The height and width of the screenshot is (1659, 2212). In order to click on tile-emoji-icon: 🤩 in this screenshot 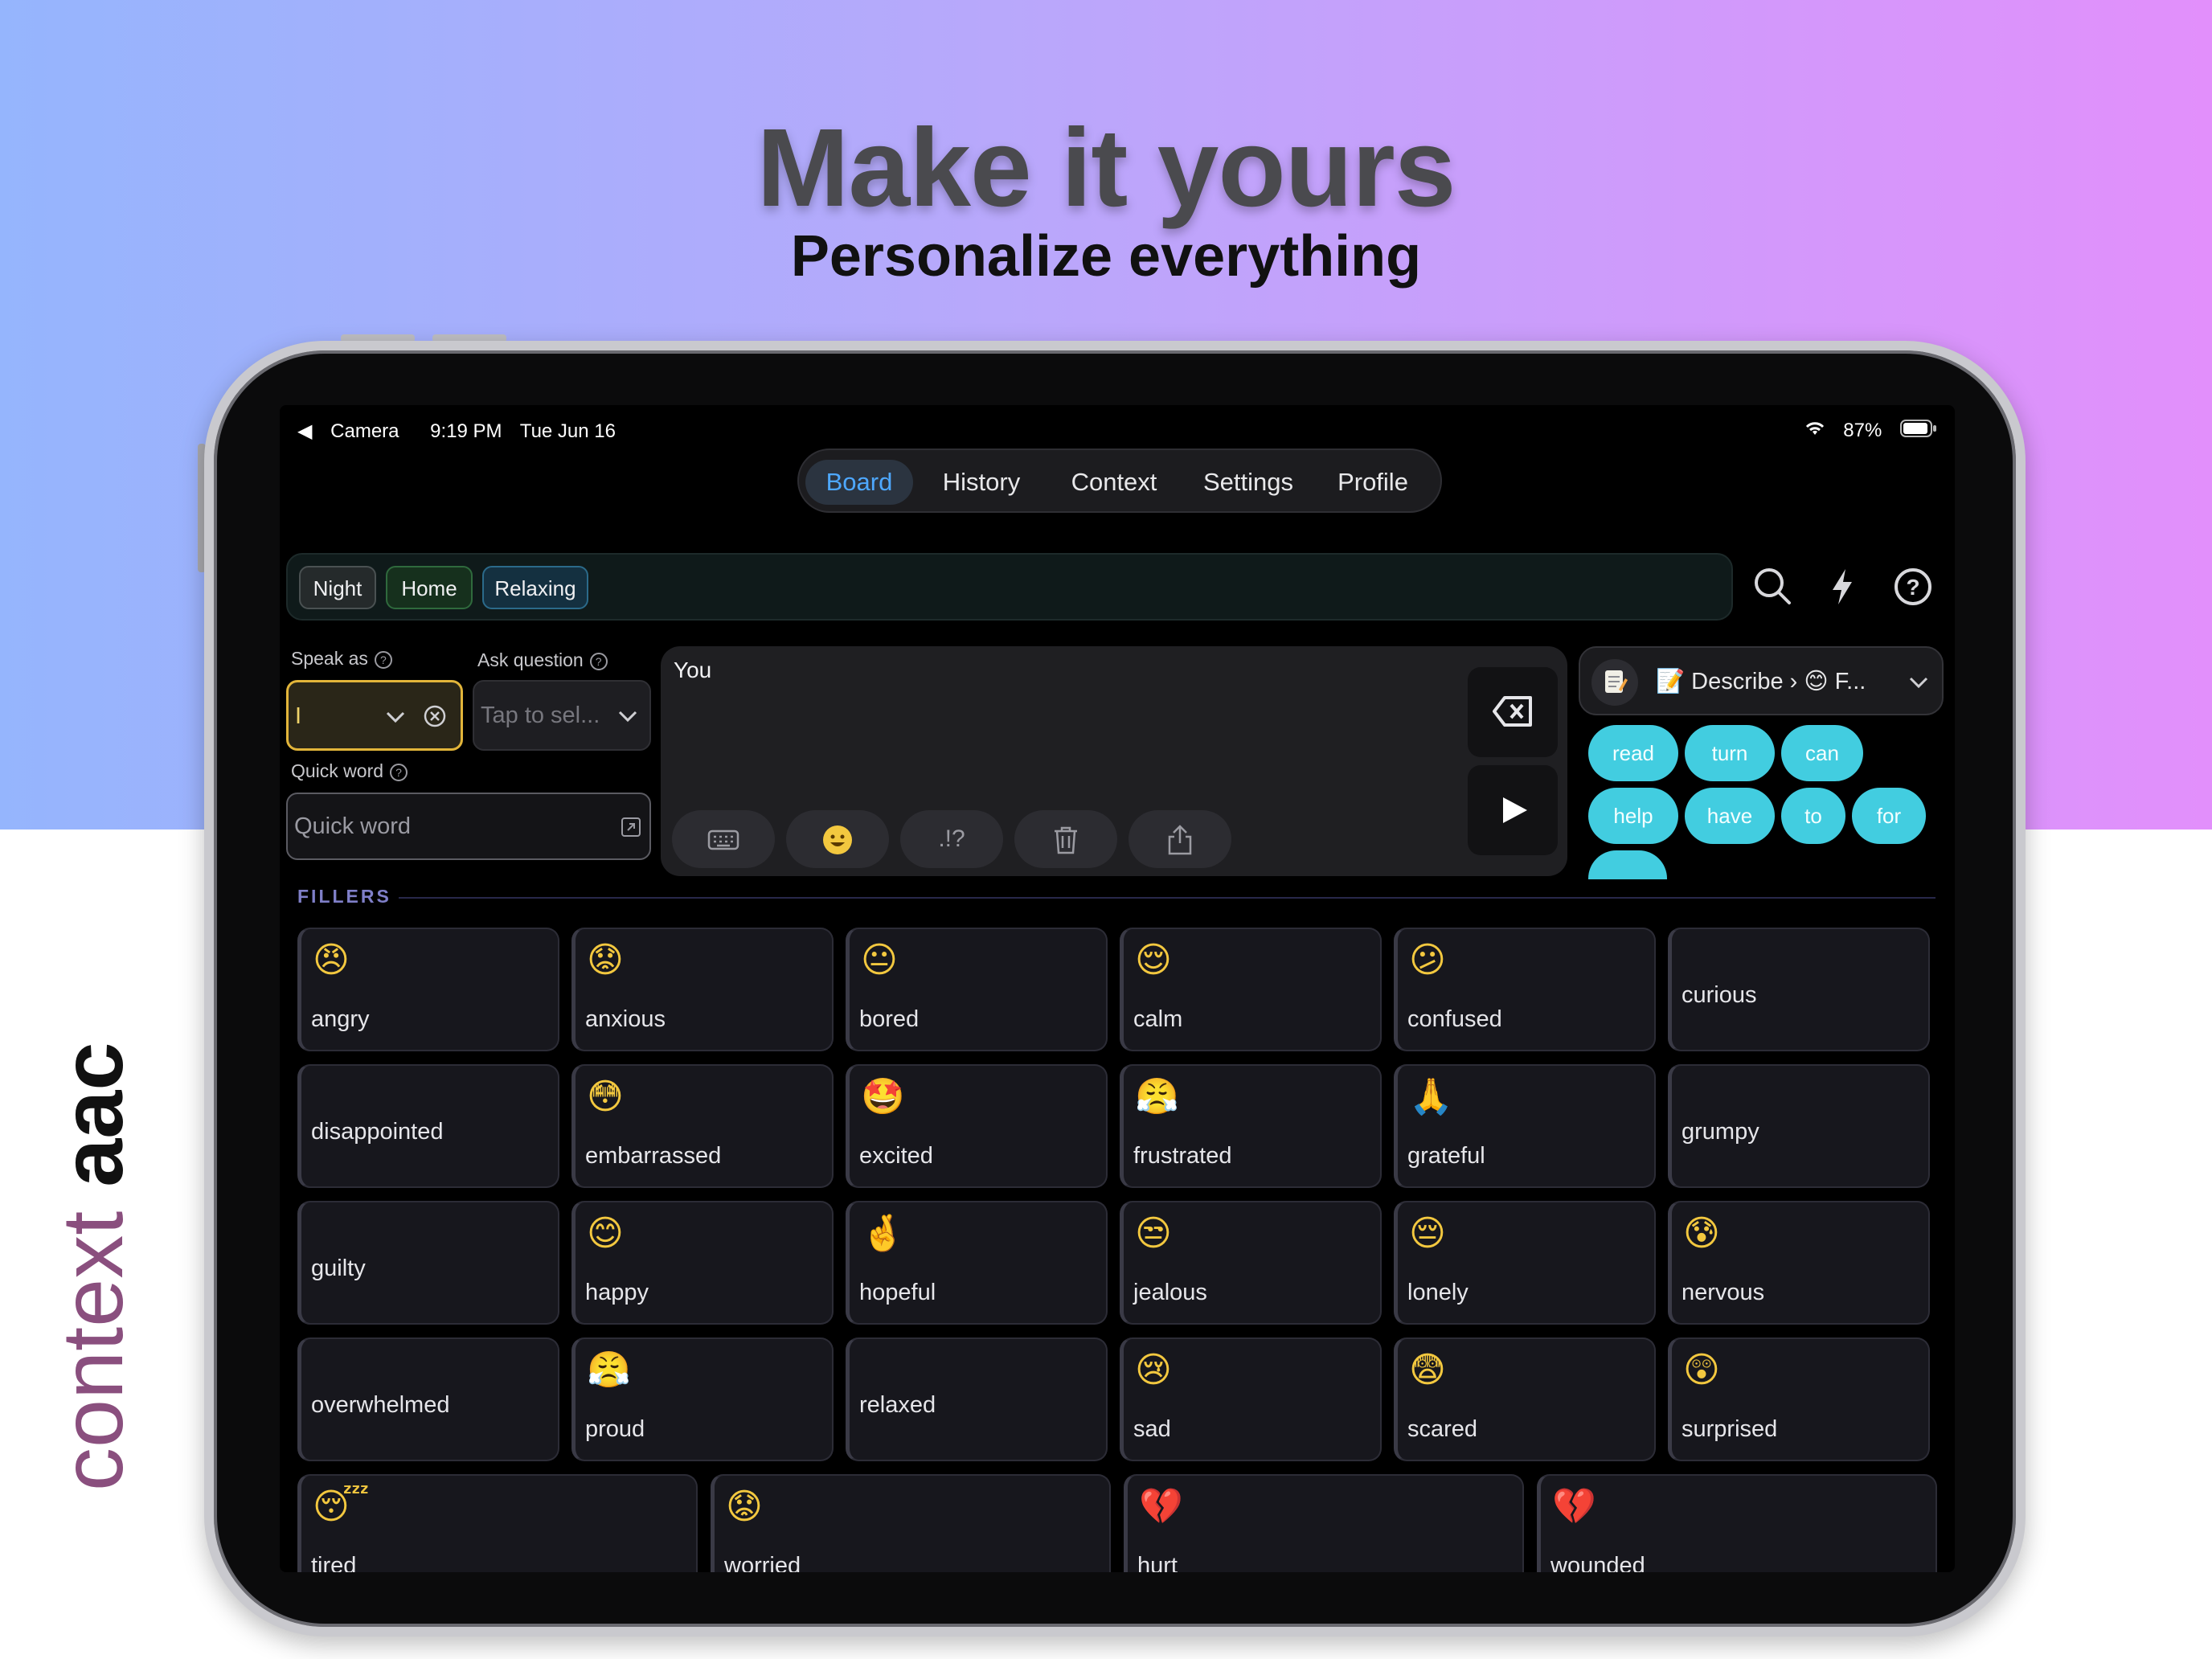, I will do `click(883, 1096)`.